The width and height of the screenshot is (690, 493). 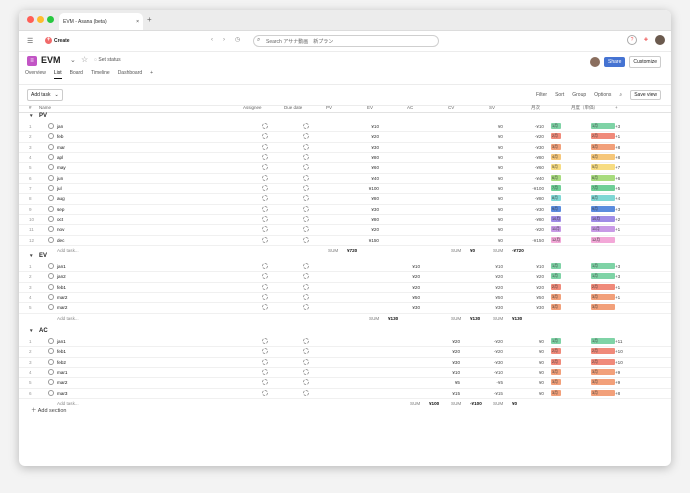 I want to click on add-column-icon: +, so click(x=616, y=107).